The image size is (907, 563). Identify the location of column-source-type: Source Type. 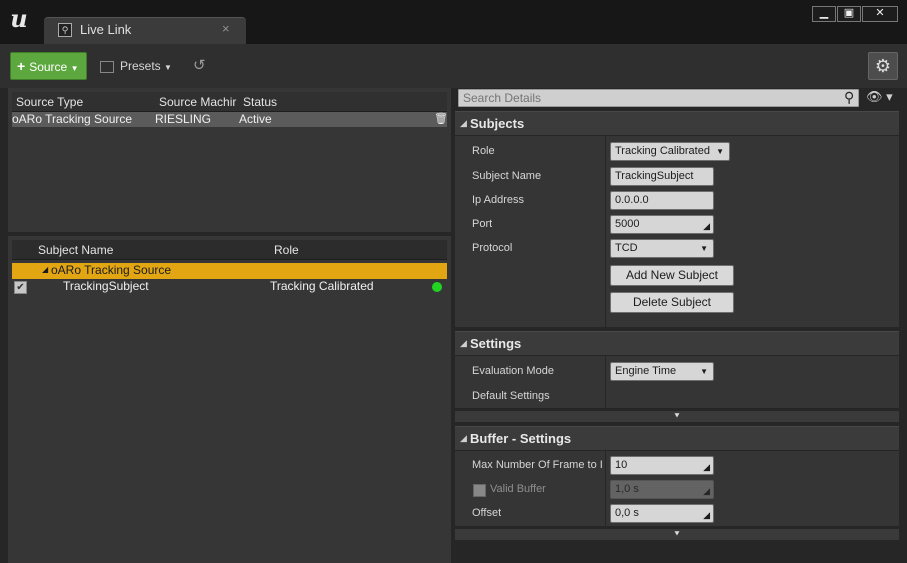
(49, 102).